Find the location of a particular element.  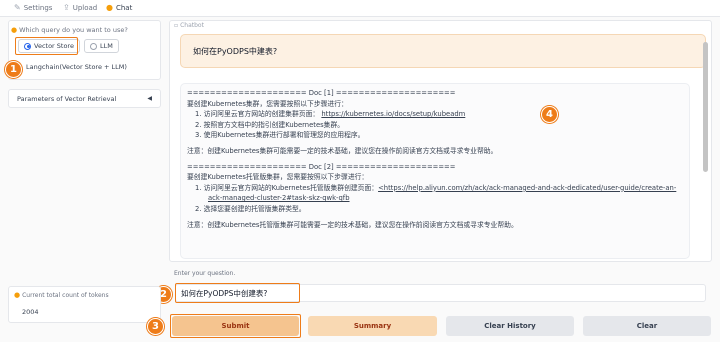

summary-button: Summary is located at coordinates (372, 326).